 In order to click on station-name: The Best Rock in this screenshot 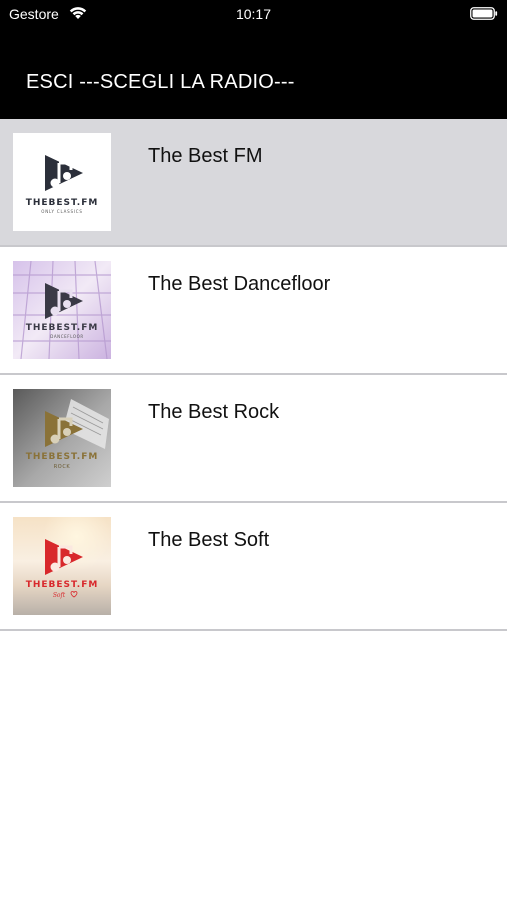, I will do `click(214, 412)`.